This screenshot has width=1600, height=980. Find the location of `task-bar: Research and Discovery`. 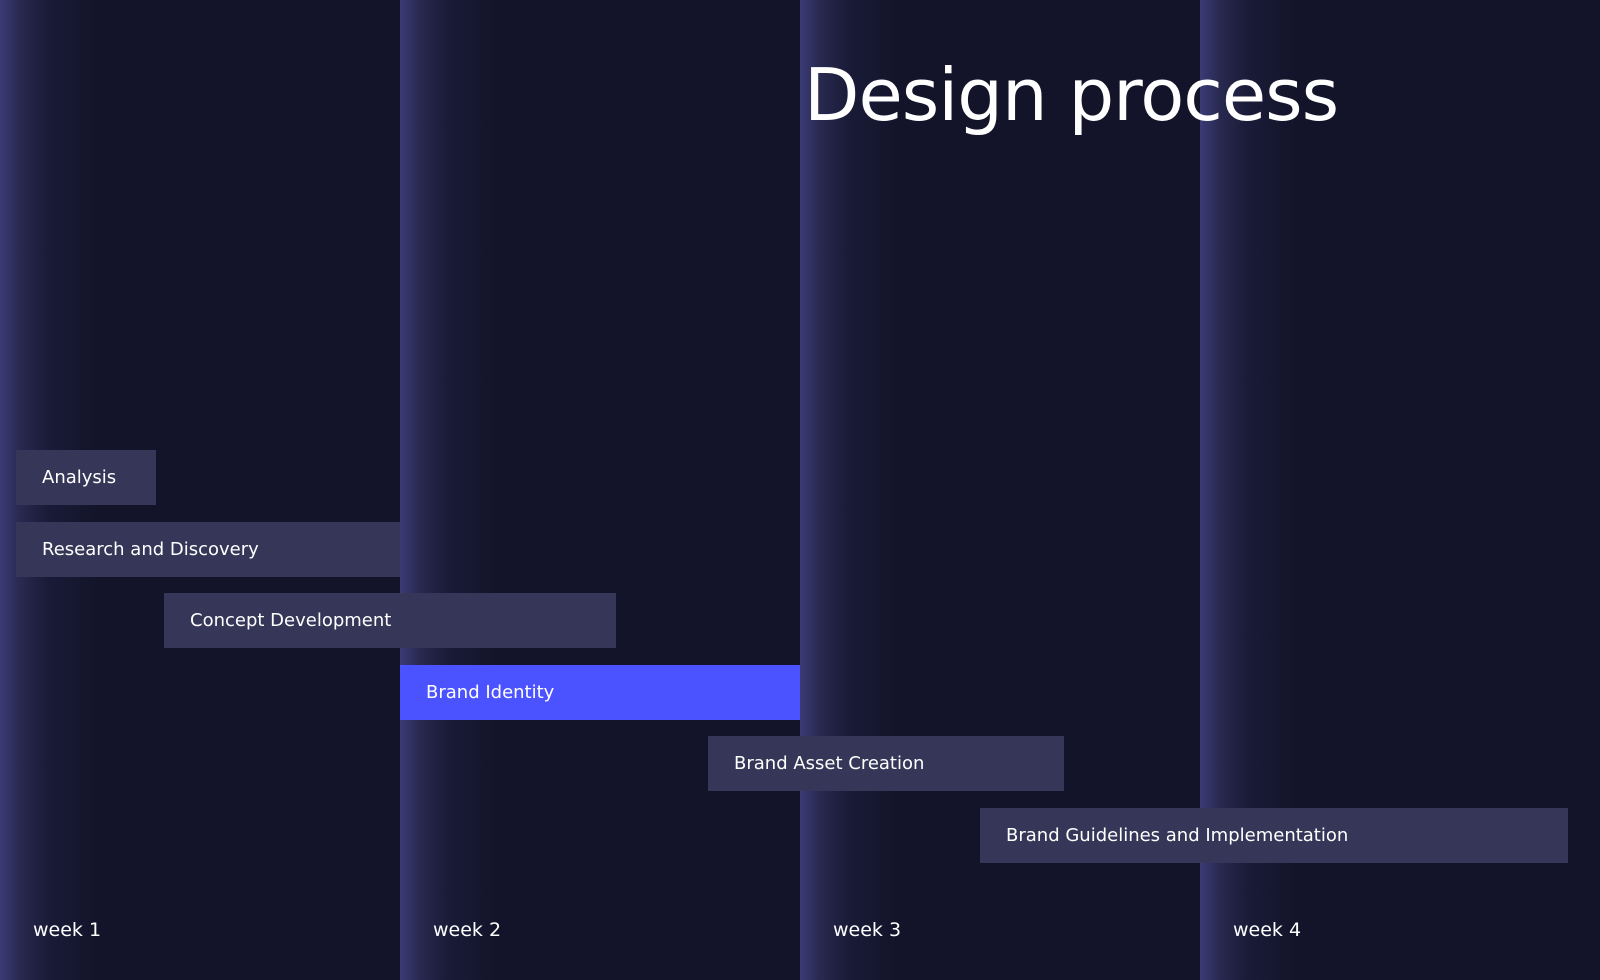

task-bar: Research and Discovery is located at coordinates (208, 549).